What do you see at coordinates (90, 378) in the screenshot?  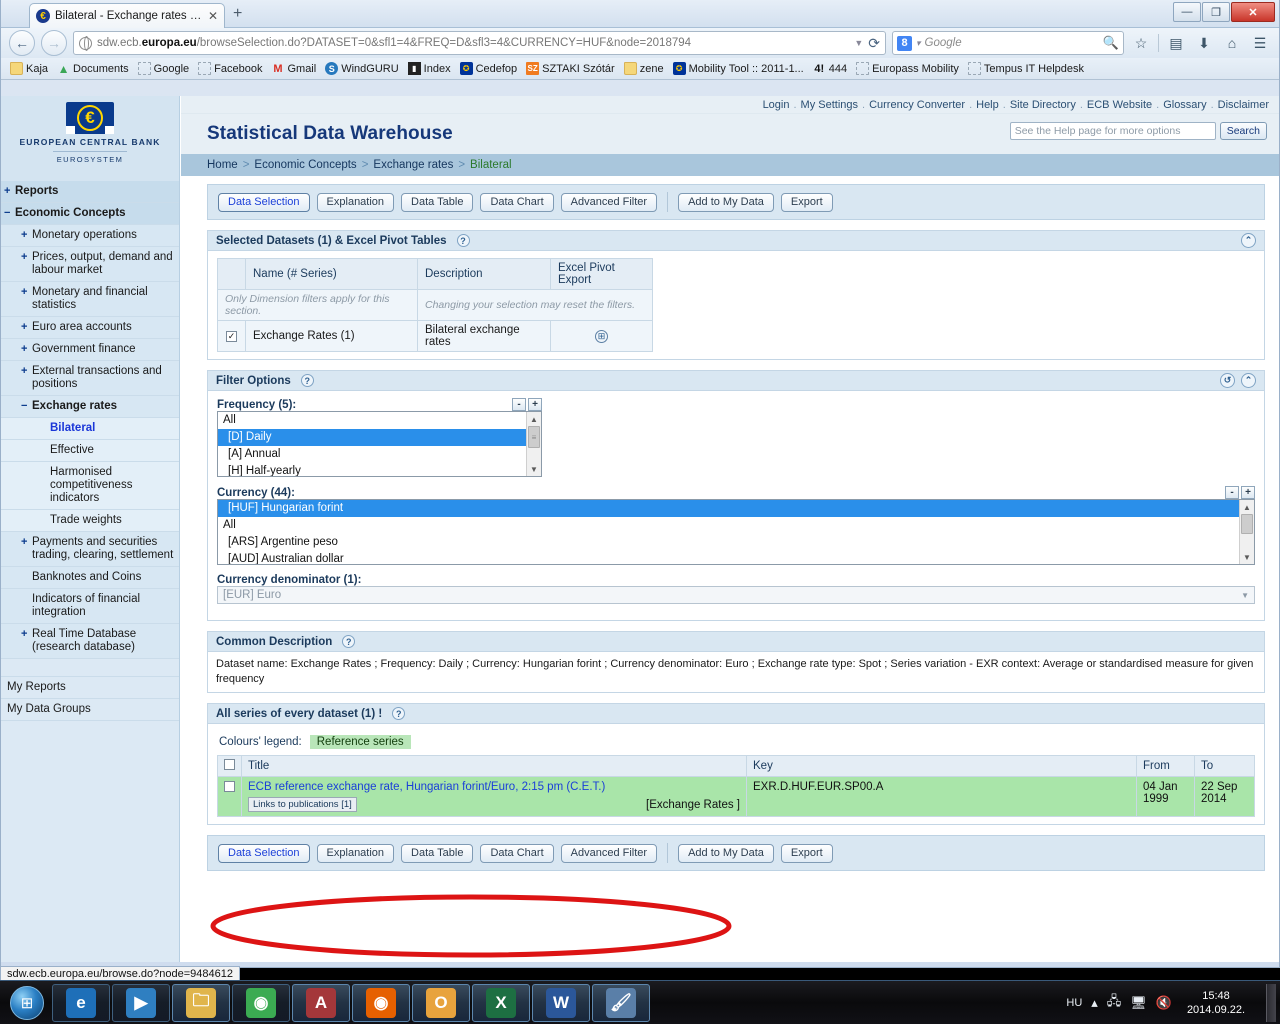 I see `sidebar-item-external-transactions-and-positions: + External transactions and positions` at bounding box center [90, 378].